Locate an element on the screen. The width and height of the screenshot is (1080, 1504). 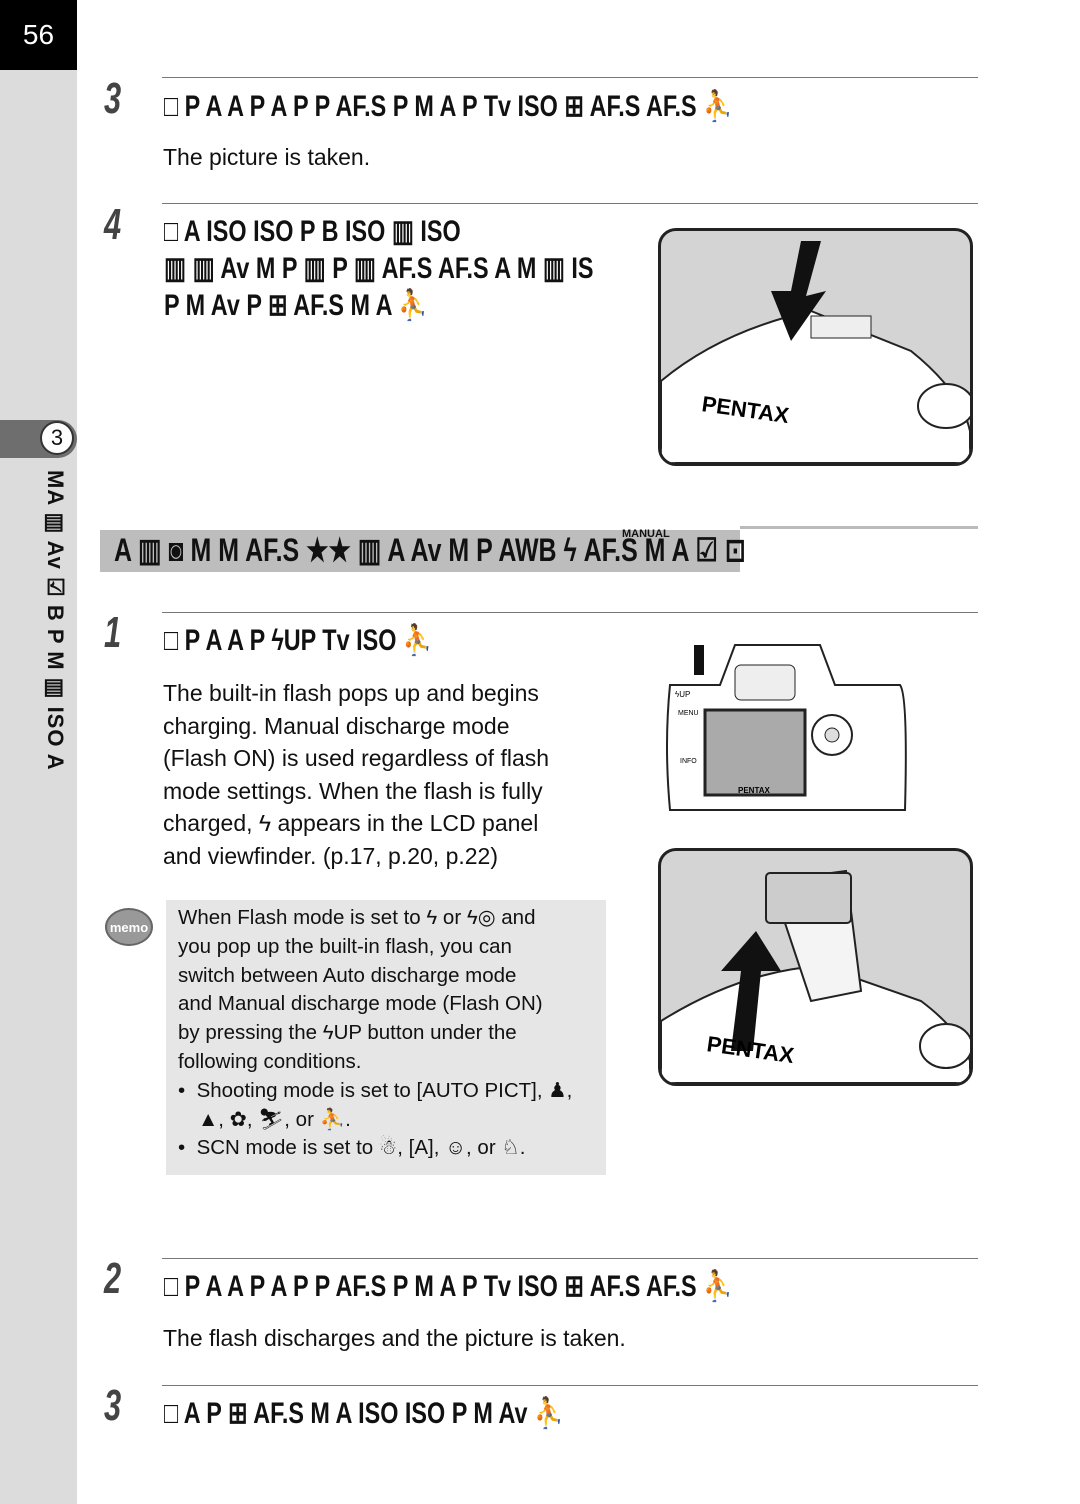
manual-superscript: MANUAL is located at coordinates (646, 534).